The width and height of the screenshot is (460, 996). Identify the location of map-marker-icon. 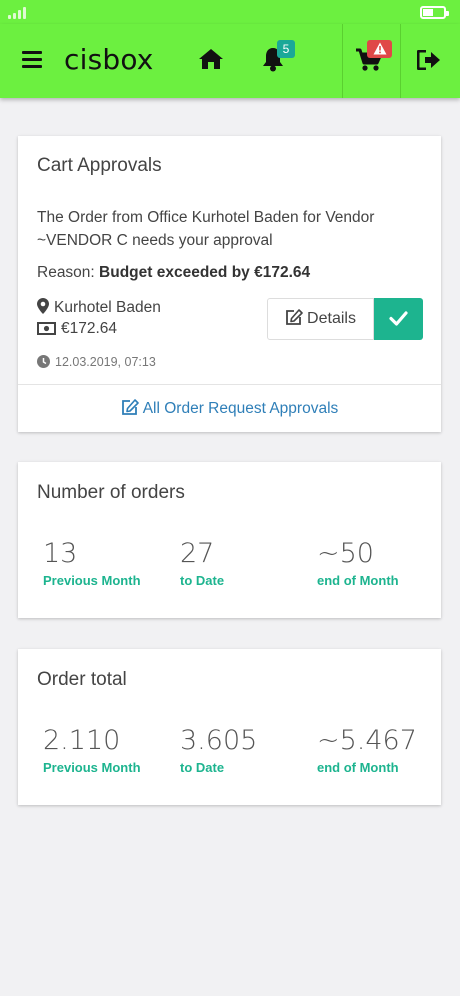
(43, 306).